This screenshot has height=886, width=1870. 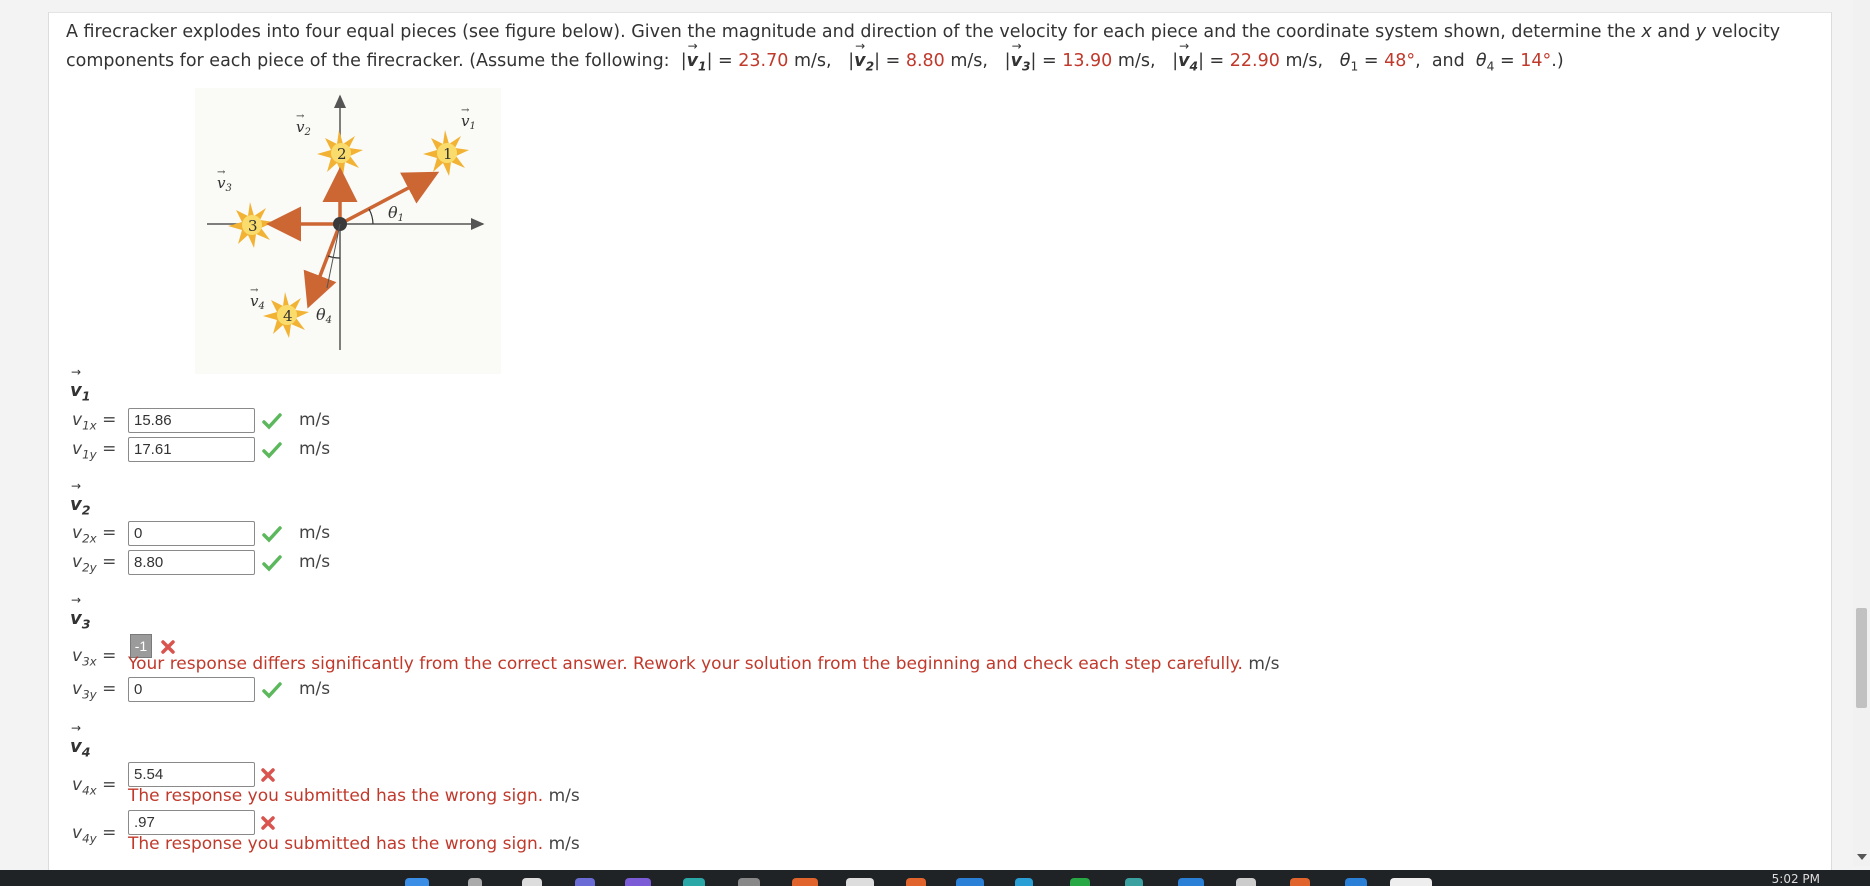 What do you see at coordinates (191, 774) in the screenshot?
I see `v4x-input: 5.54` at bounding box center [191, 774].